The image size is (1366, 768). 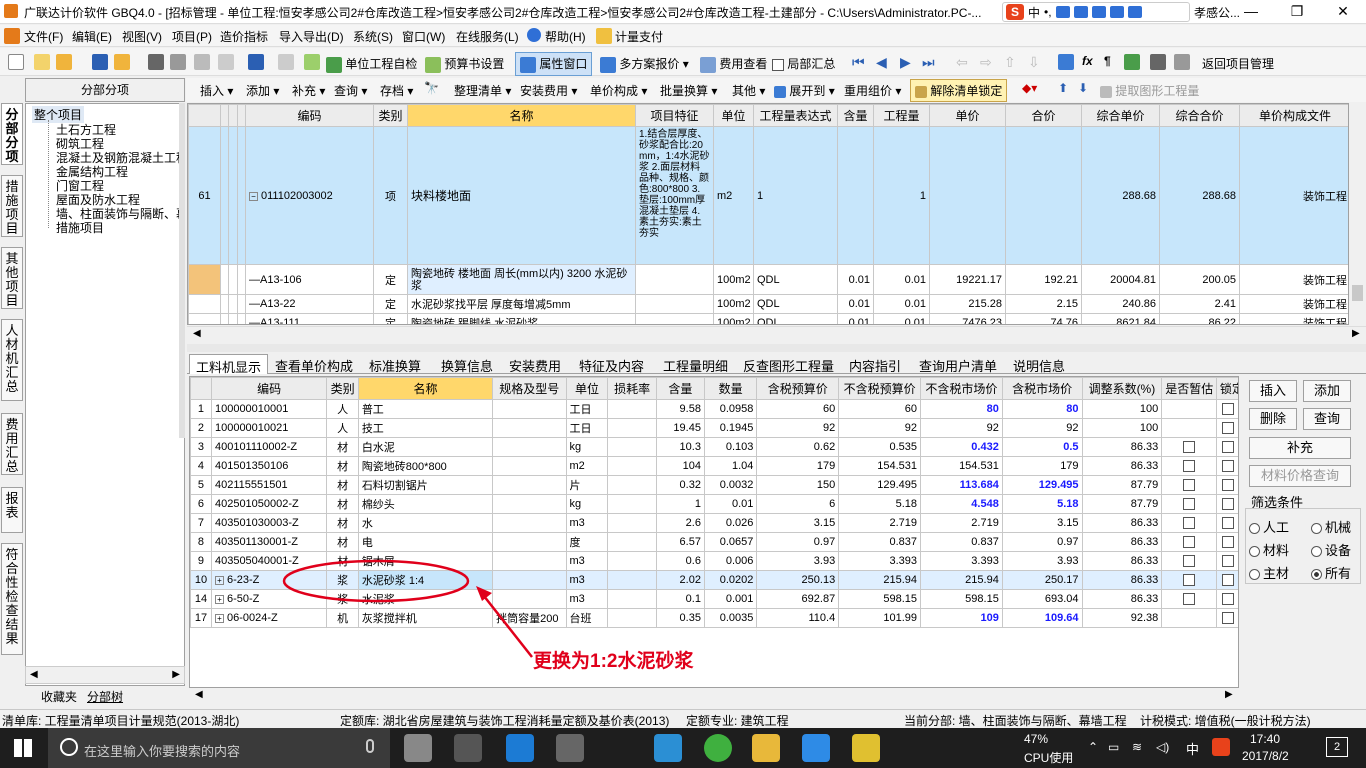 What do you see at coordinates (269, 466) in the screenshot?
I see `resource-code: 401501350106` at bounding box center [269, 466].